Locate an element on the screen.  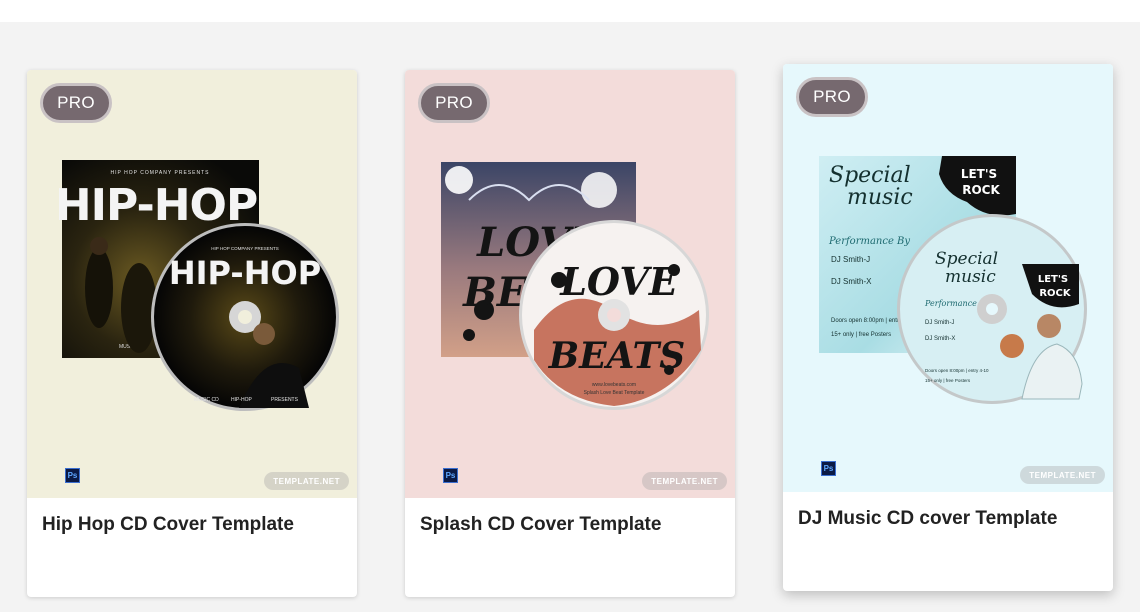
disc-title-love: LOVE is located at coordinates (619, 281).